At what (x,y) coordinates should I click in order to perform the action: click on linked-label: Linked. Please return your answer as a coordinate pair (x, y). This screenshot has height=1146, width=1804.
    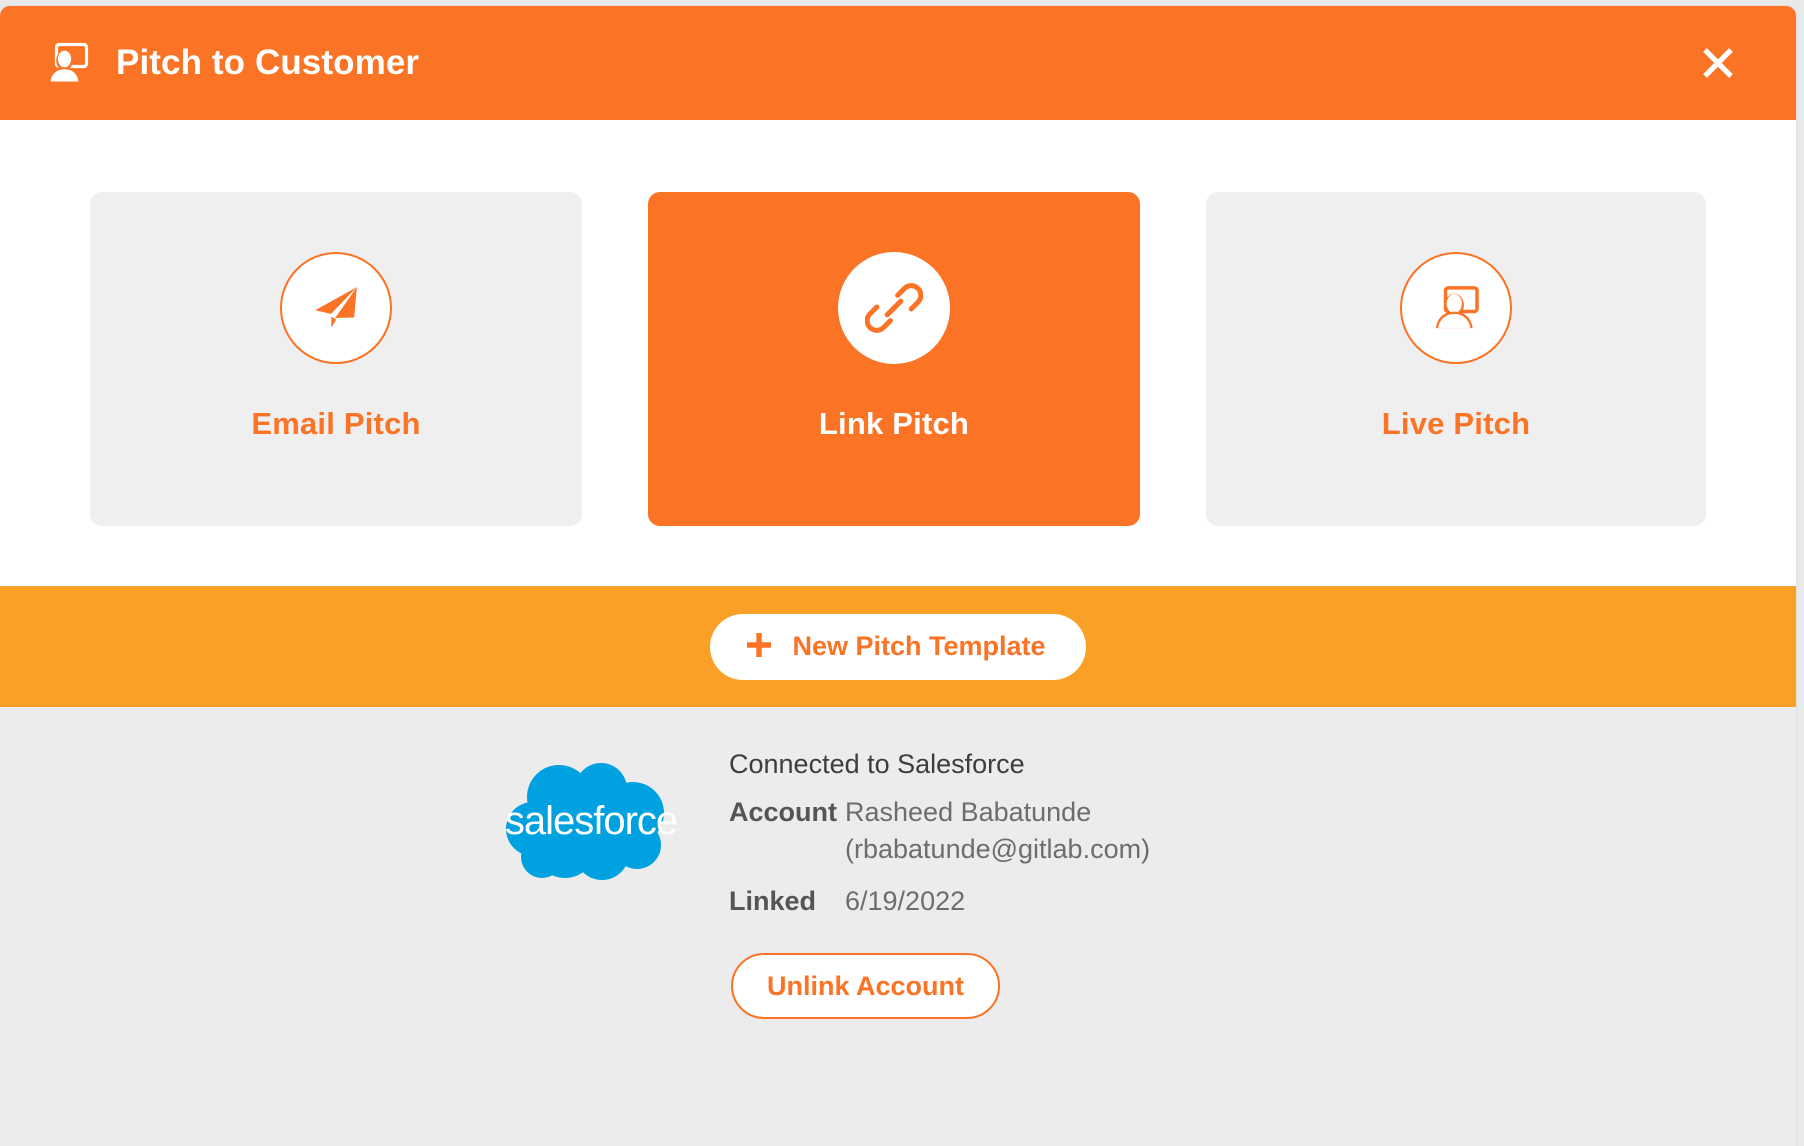
    Looking at the image, I should click on (773, 901).